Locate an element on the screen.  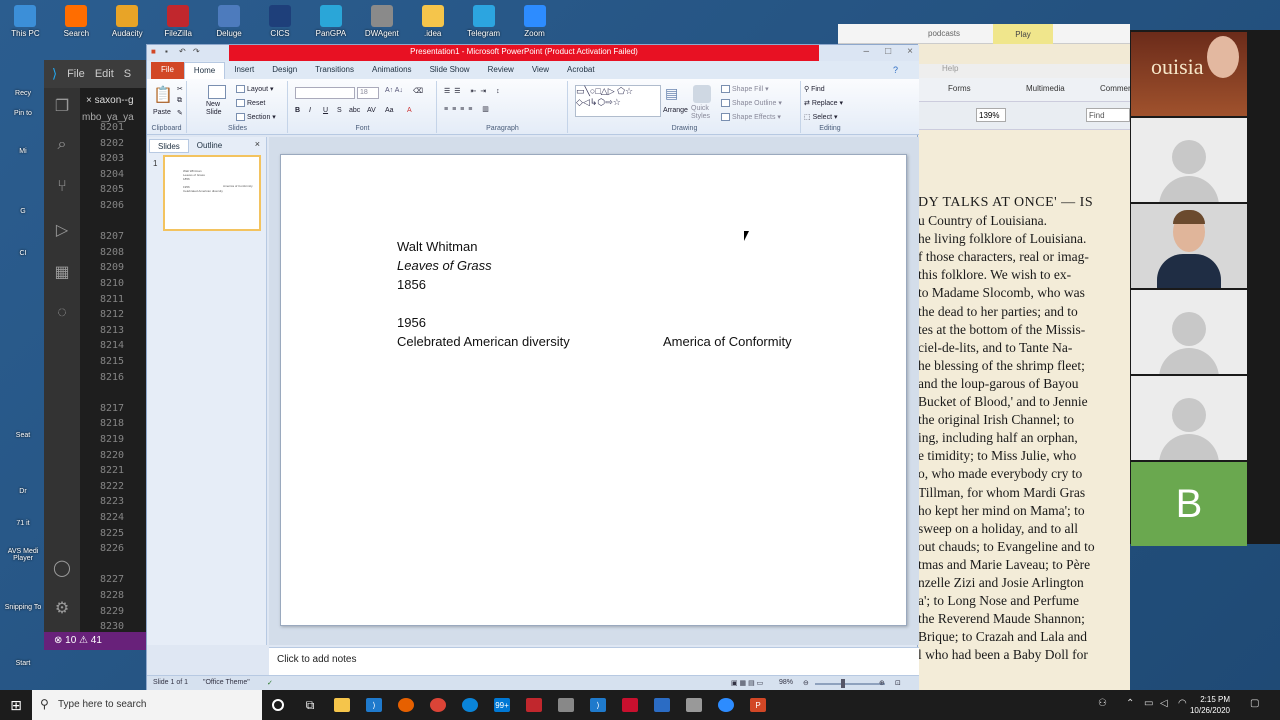
zoom-out-icon: ⊖ is located at coordinates (806, 683).